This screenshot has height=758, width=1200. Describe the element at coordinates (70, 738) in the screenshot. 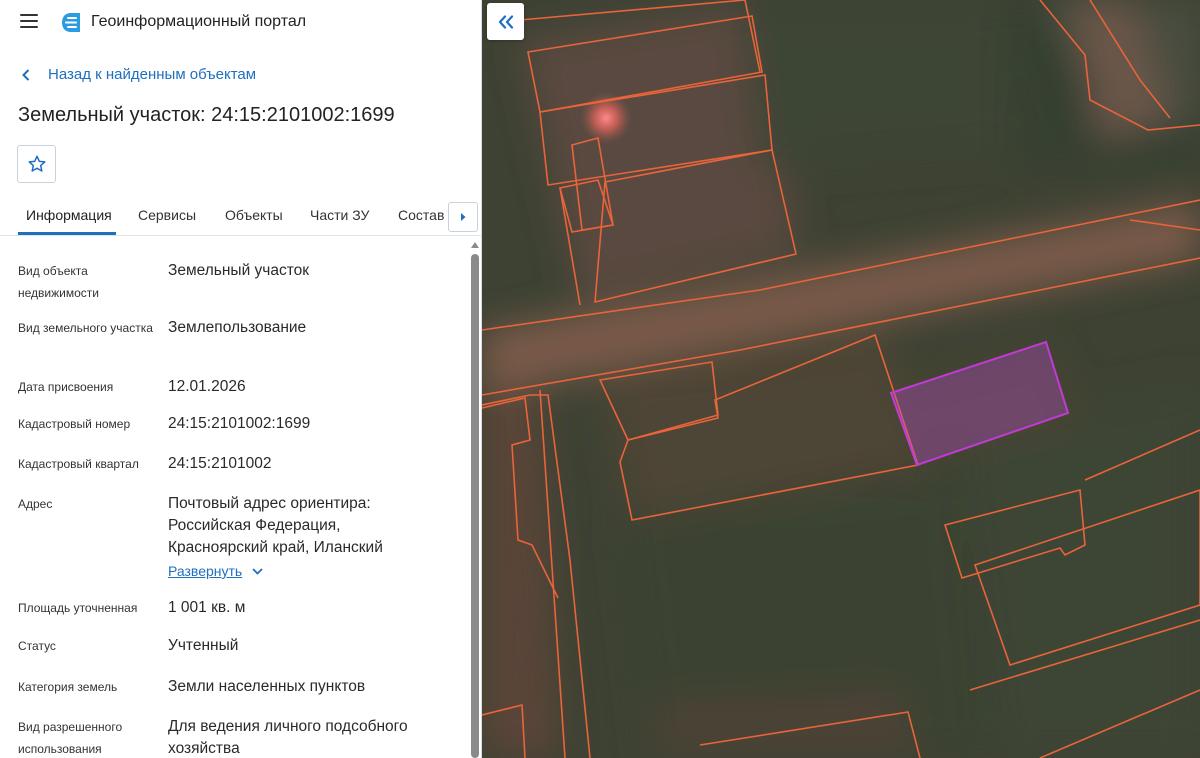

I see `info-label: Вид разрешенного использования` at that location.